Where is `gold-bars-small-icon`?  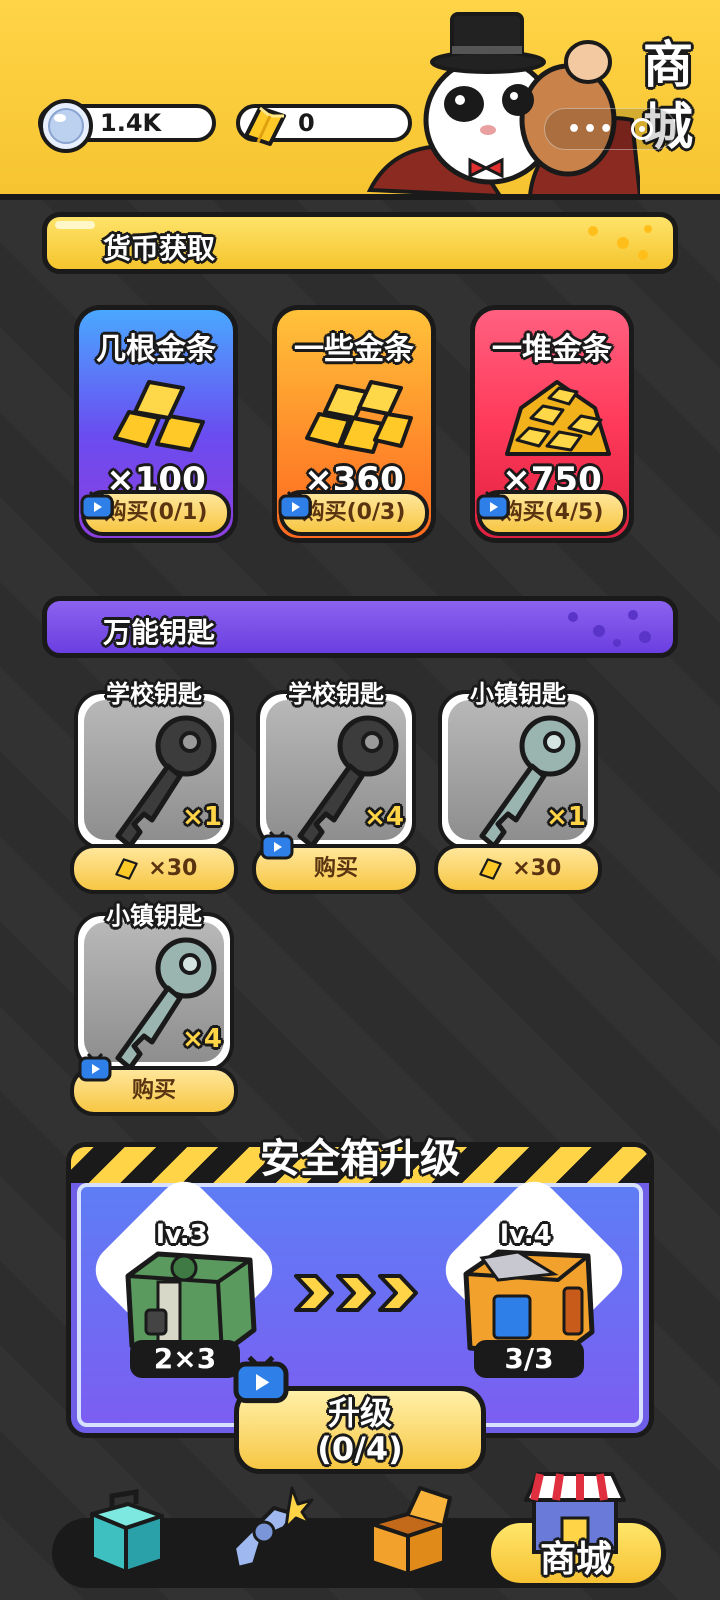 gold-bars-small-icon is located at coordinates (159, 416).